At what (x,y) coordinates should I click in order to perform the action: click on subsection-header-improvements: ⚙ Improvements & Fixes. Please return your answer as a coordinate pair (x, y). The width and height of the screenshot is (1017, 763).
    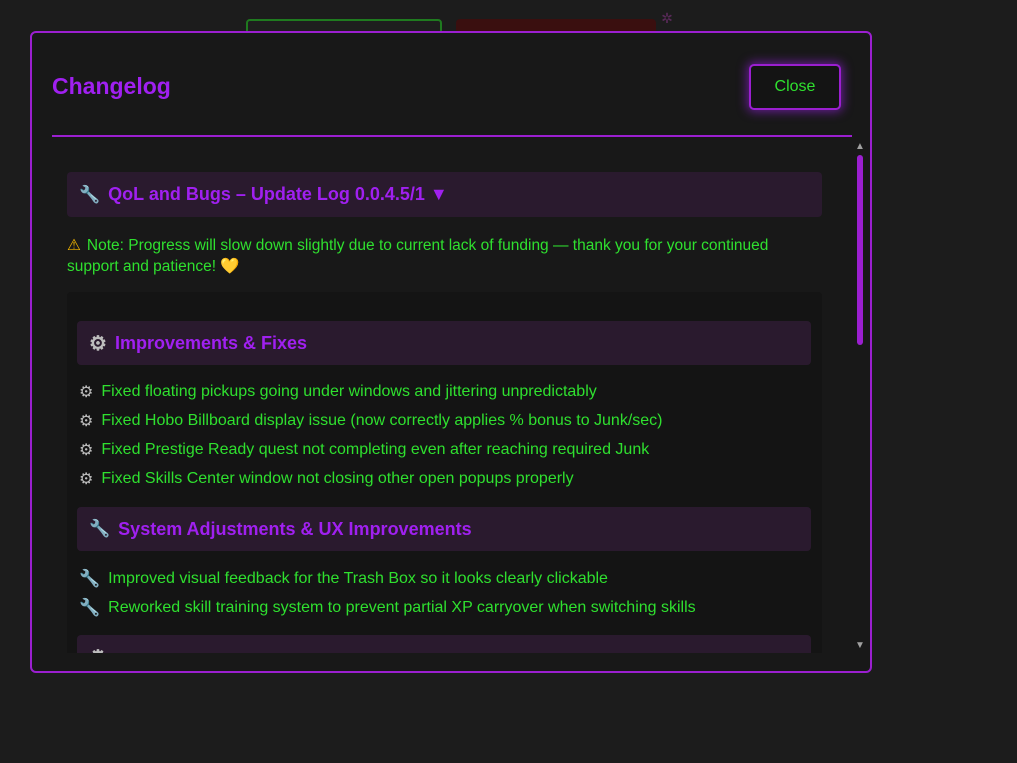
    Looking at the image, I should click on (444, 343).